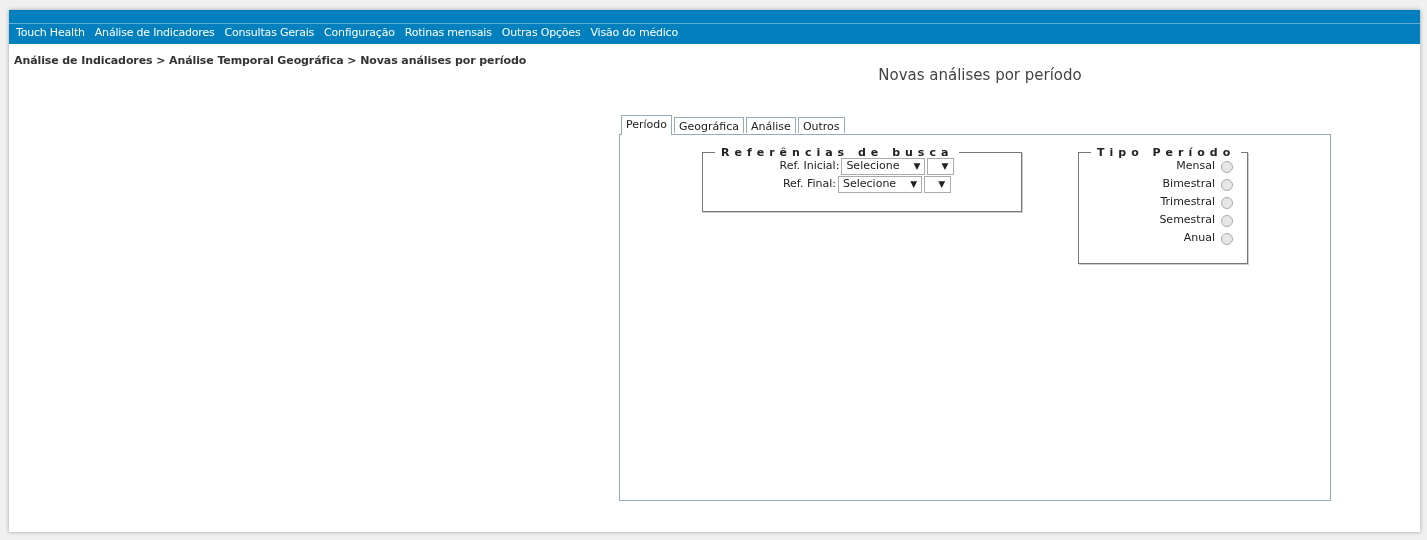 This screenshot has width=1427, height=540. What do you see at coordinates (270, 61) in the screenshot?
I see `breadcrumb: Análise de Indicadores > Análise Temporal Geográfica > Novas análises por período` at bounding box center [270, 61].